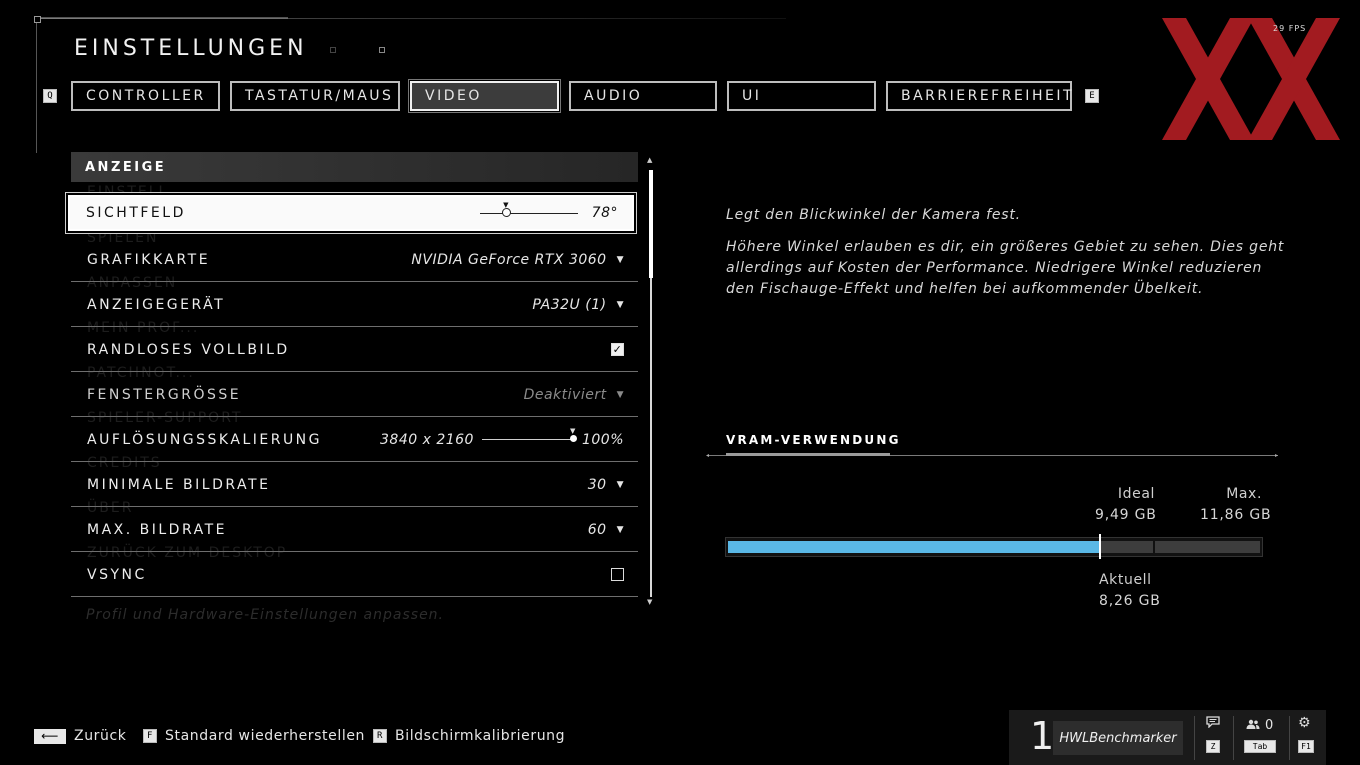  Describe the element at coordinates (649, 602) in the screenshot. I see `scroll-down-icon: ▼` at that location.